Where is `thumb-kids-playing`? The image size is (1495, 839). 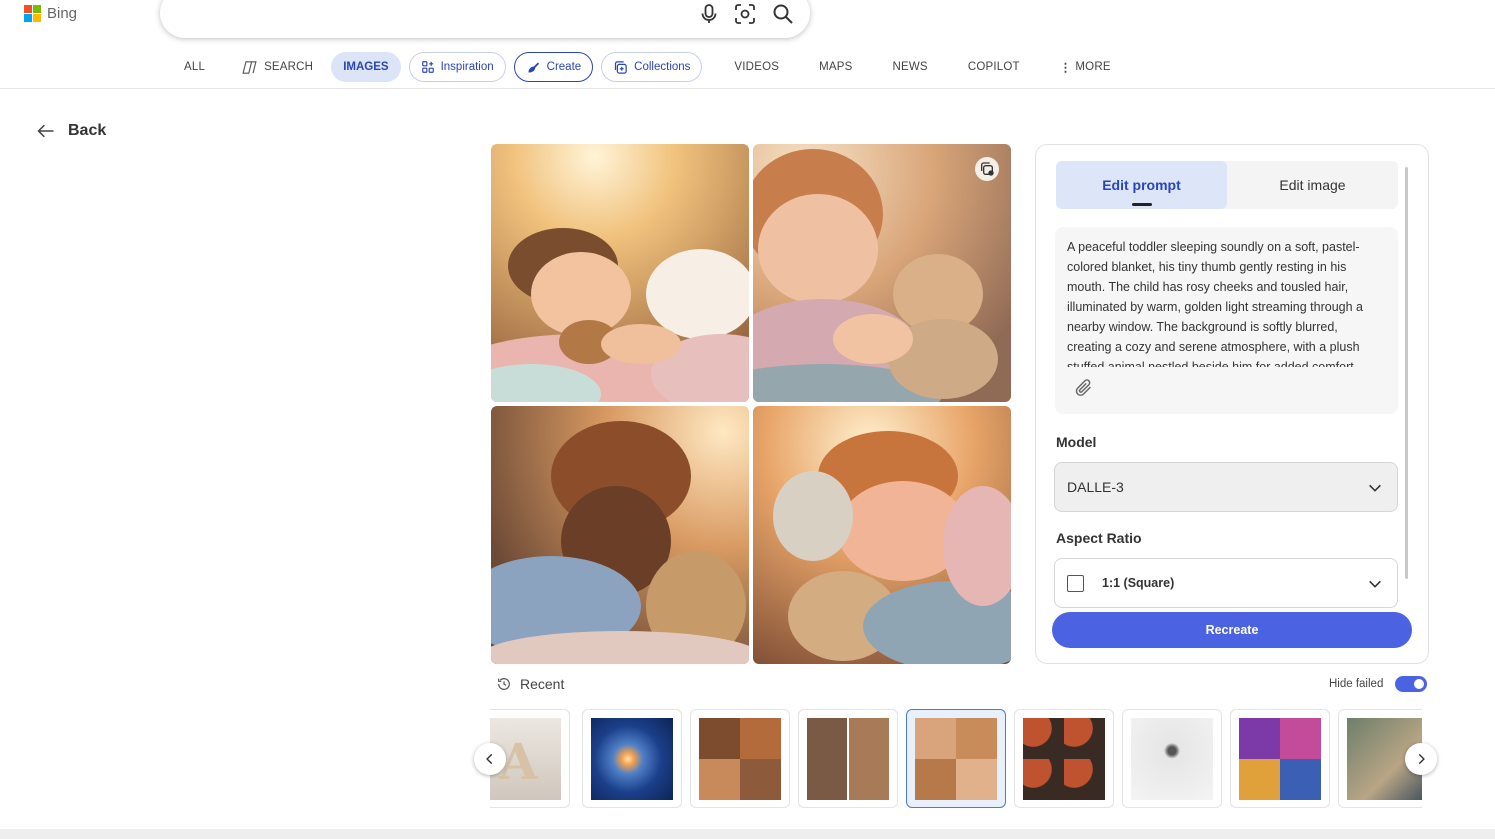 thumb-kids-playing is located at coordinates (740, 759).